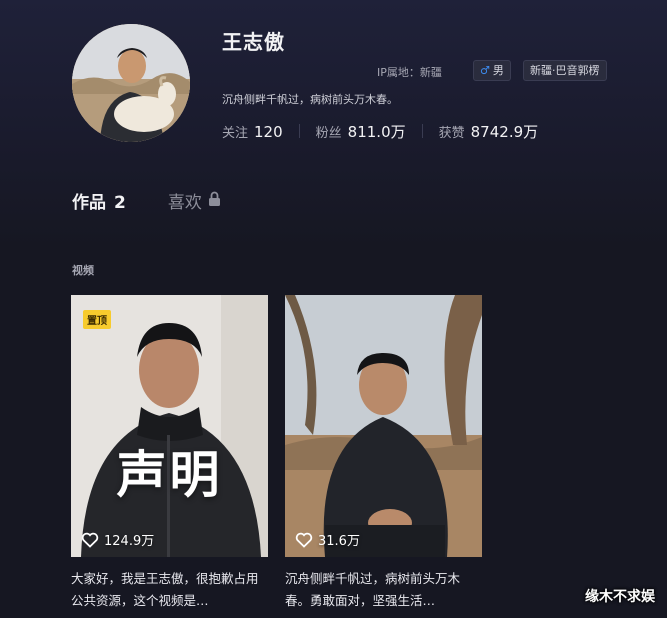 The width and height of the screenshot is (667, 618). I want to click on video-likes-count: 124.9万, so click(129, 541).